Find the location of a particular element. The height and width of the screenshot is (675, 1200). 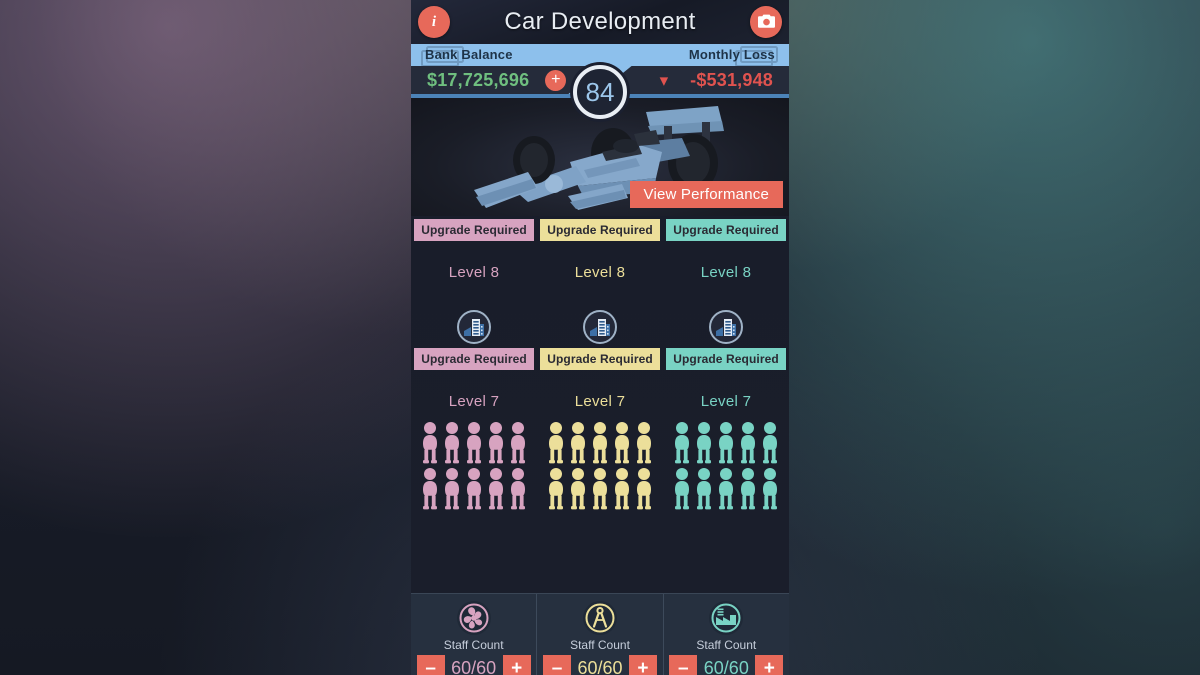

staff-panel-aerodynamics: Staff Count–60/60+Aerodynamics is located at coordinates (473, 634).